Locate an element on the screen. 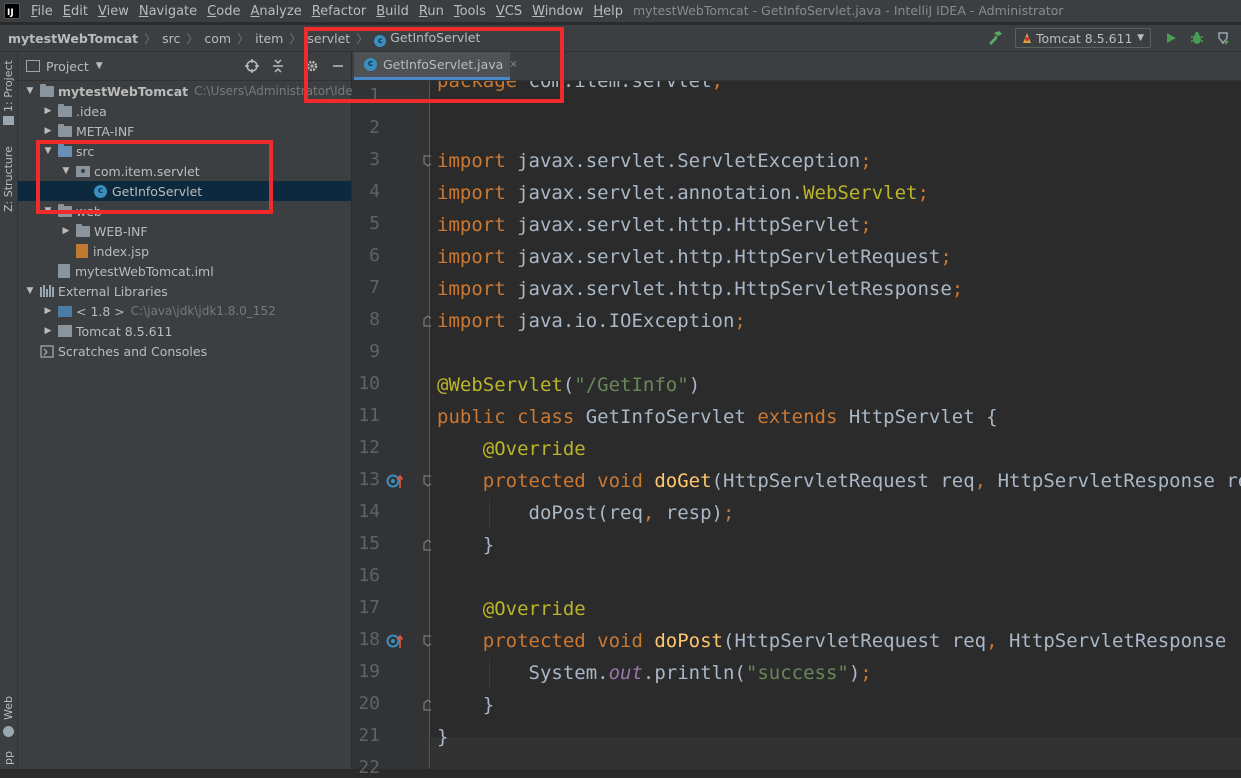 The image size is (1241, 778). menu-file: File is located at coordinates (42, 11).